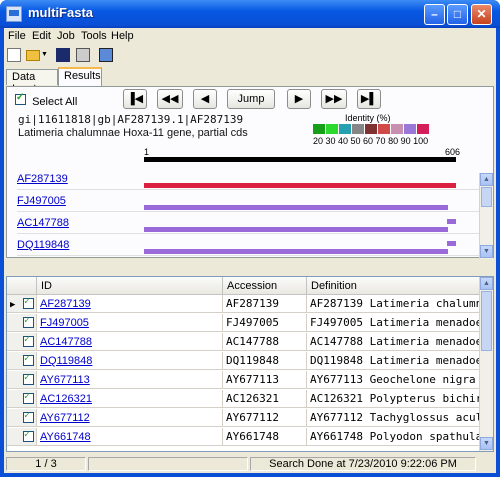 This screenshot has height=477, width=500. Describe the element at coordinates (265, 399) in the screenshot. I see `accession-cell: AC126321` at that location.